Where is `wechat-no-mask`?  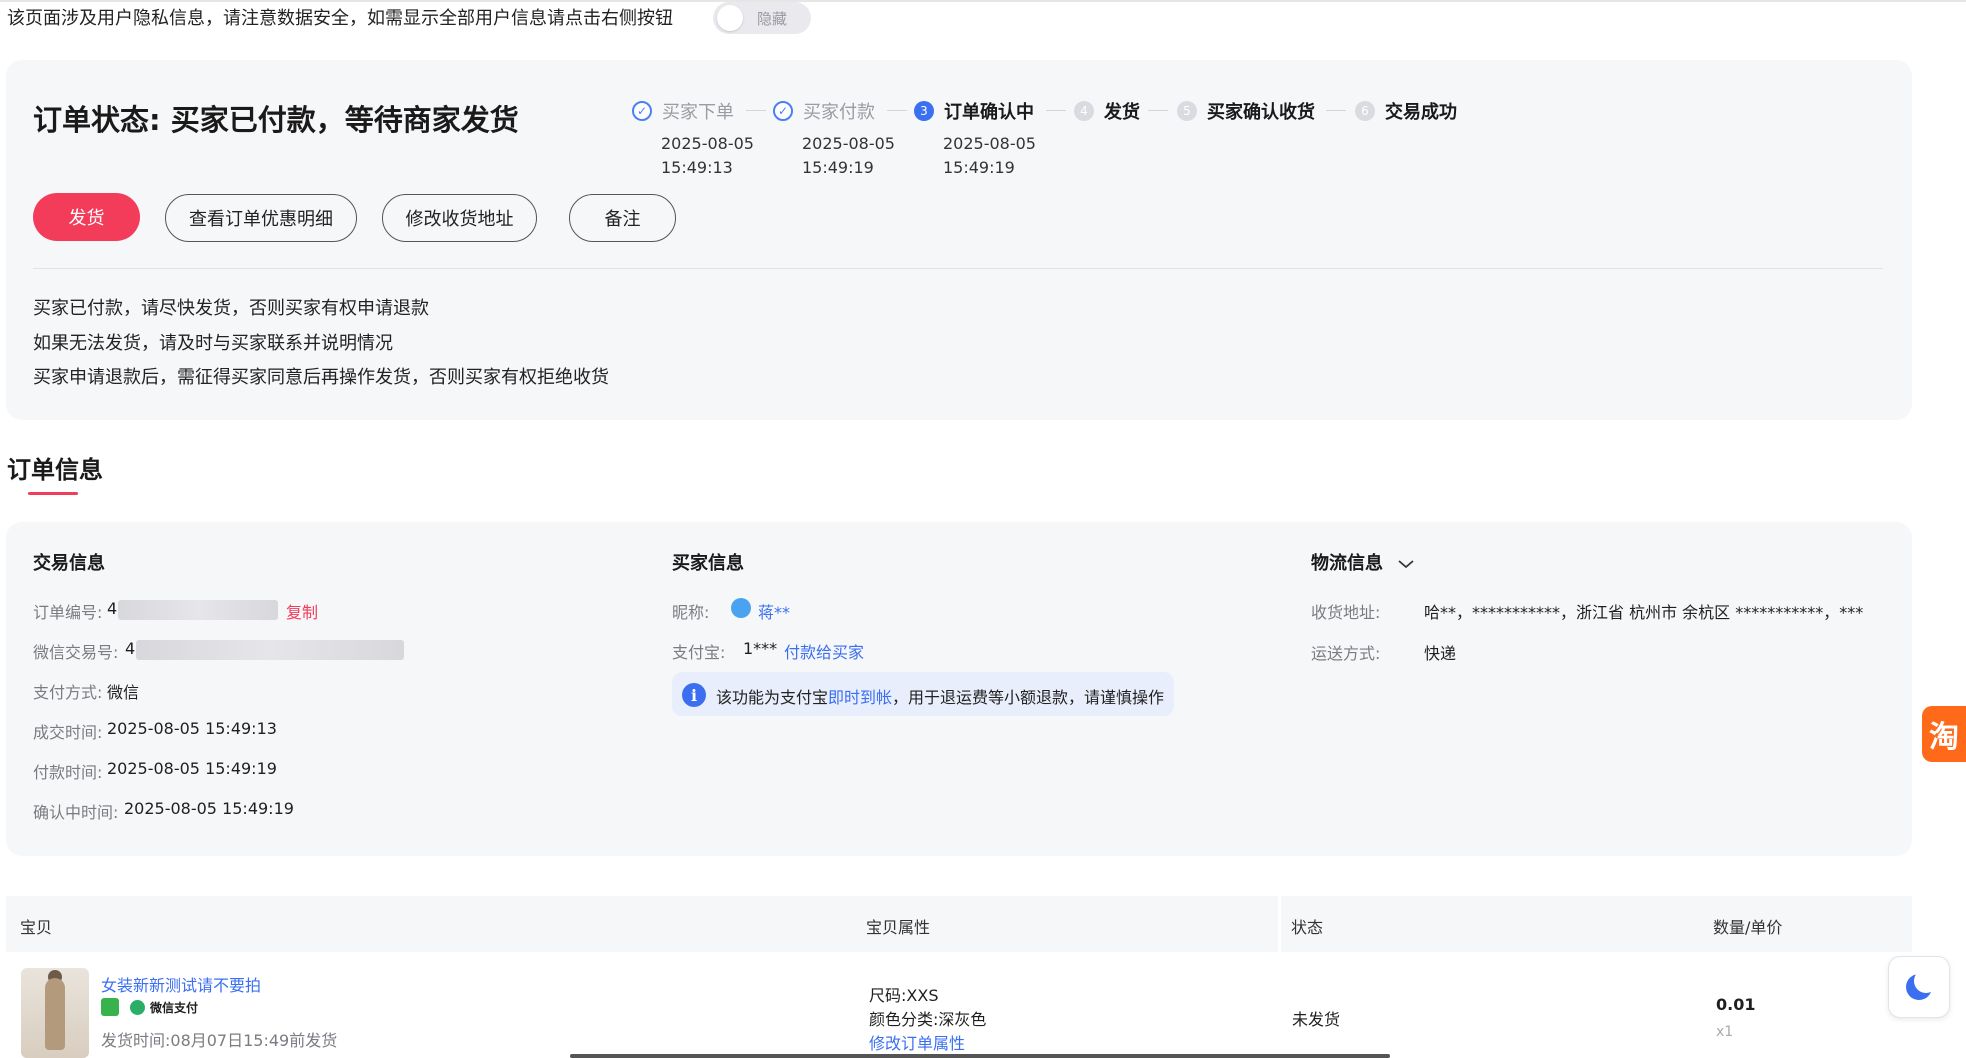
wechat-no-mask is located at coordinates (270, 650).